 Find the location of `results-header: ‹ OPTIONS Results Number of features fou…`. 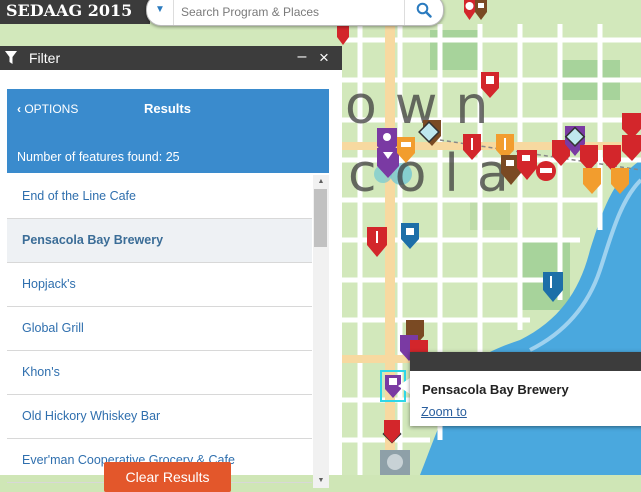

results-header: ‹ OPTIONS Results Number of features fou… is located at coordinates (168, 131).